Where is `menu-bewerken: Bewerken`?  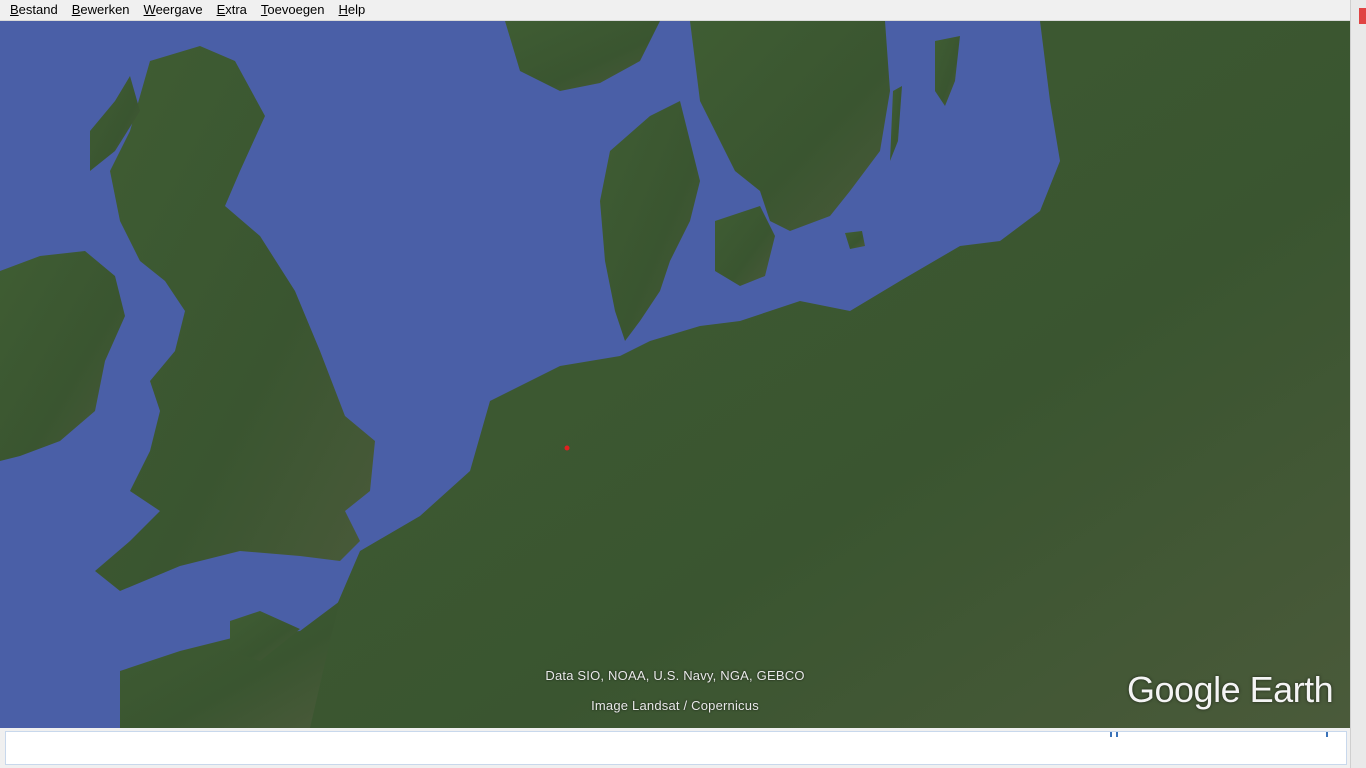
menu-bewerken: Bewerken is located at coordinates (101, 10).